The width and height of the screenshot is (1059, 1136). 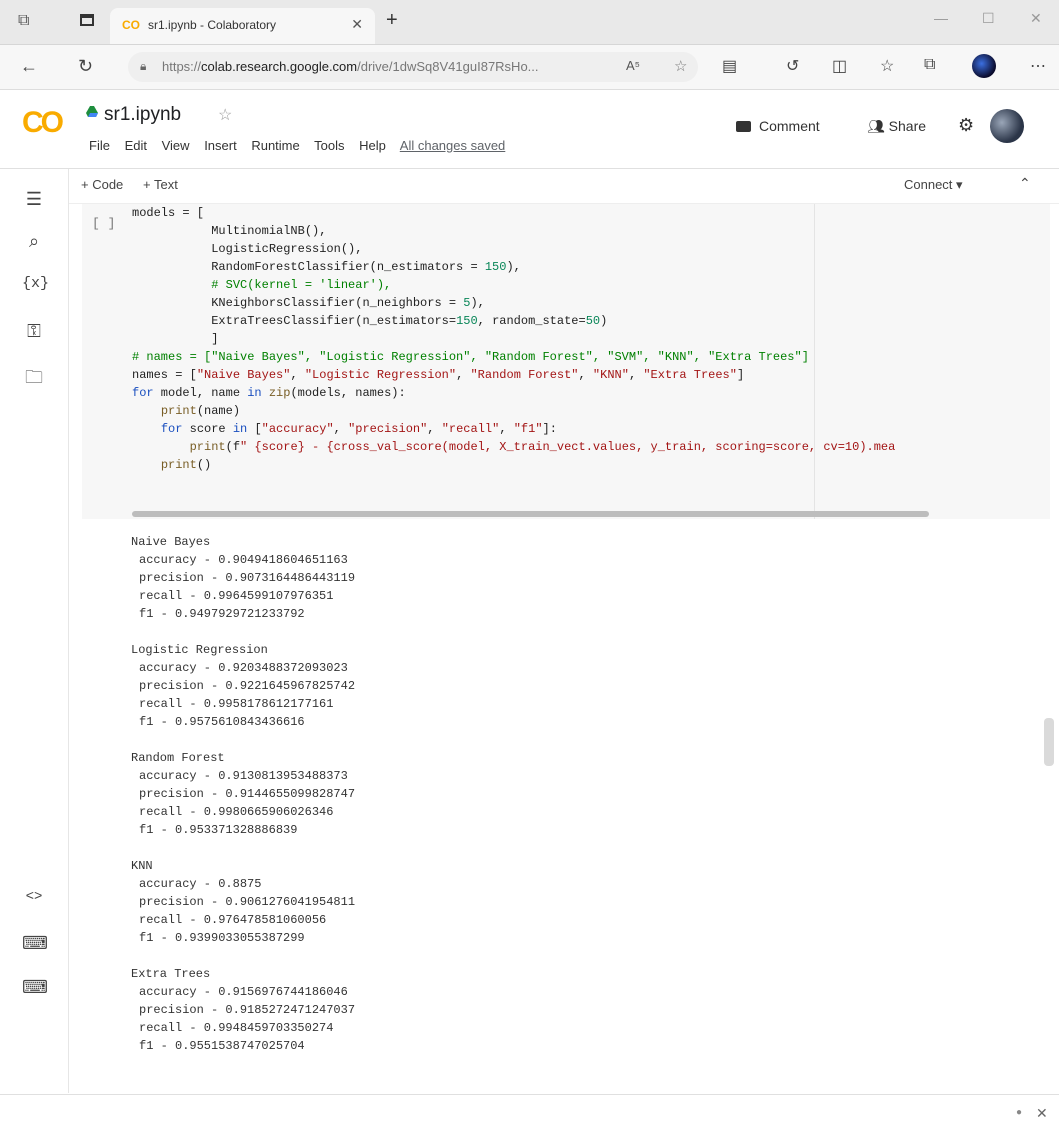 What do you see at coordinates (513, 465) in the screenshot?
I see `code-line: print()` at bounding box center [513, 465].